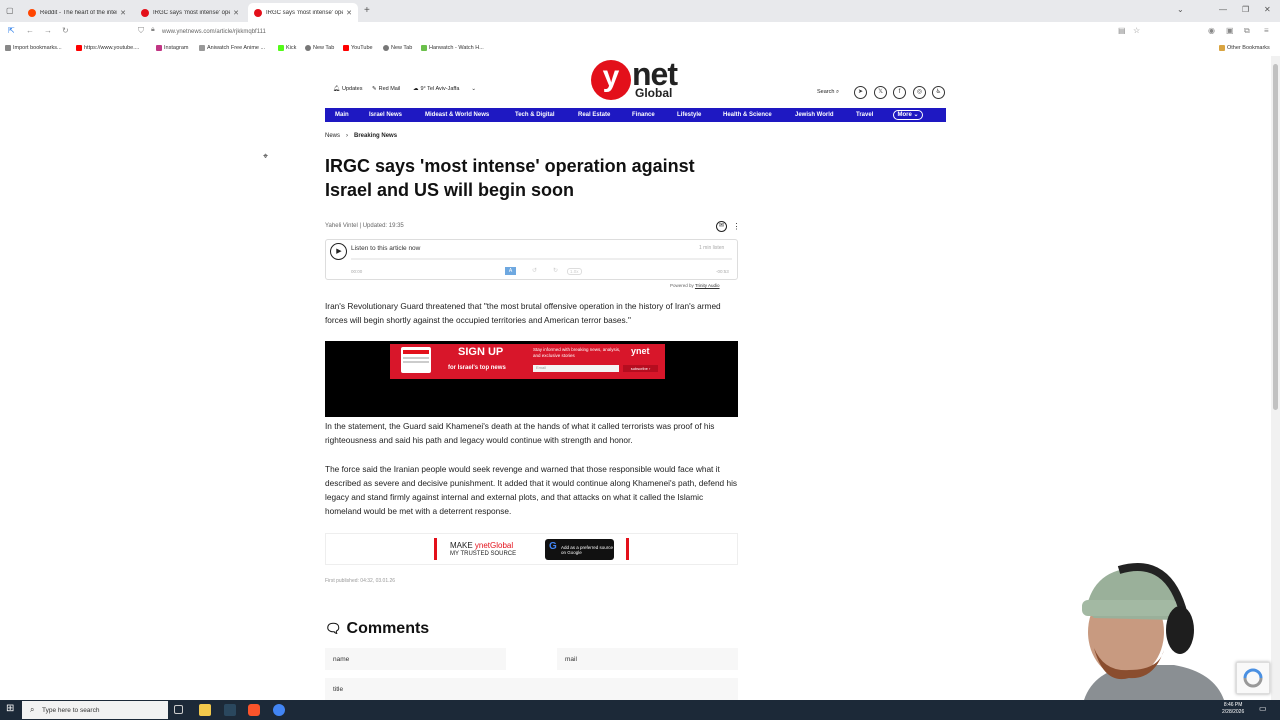  I want to click on play-icon: ▶, so click(338, 251).